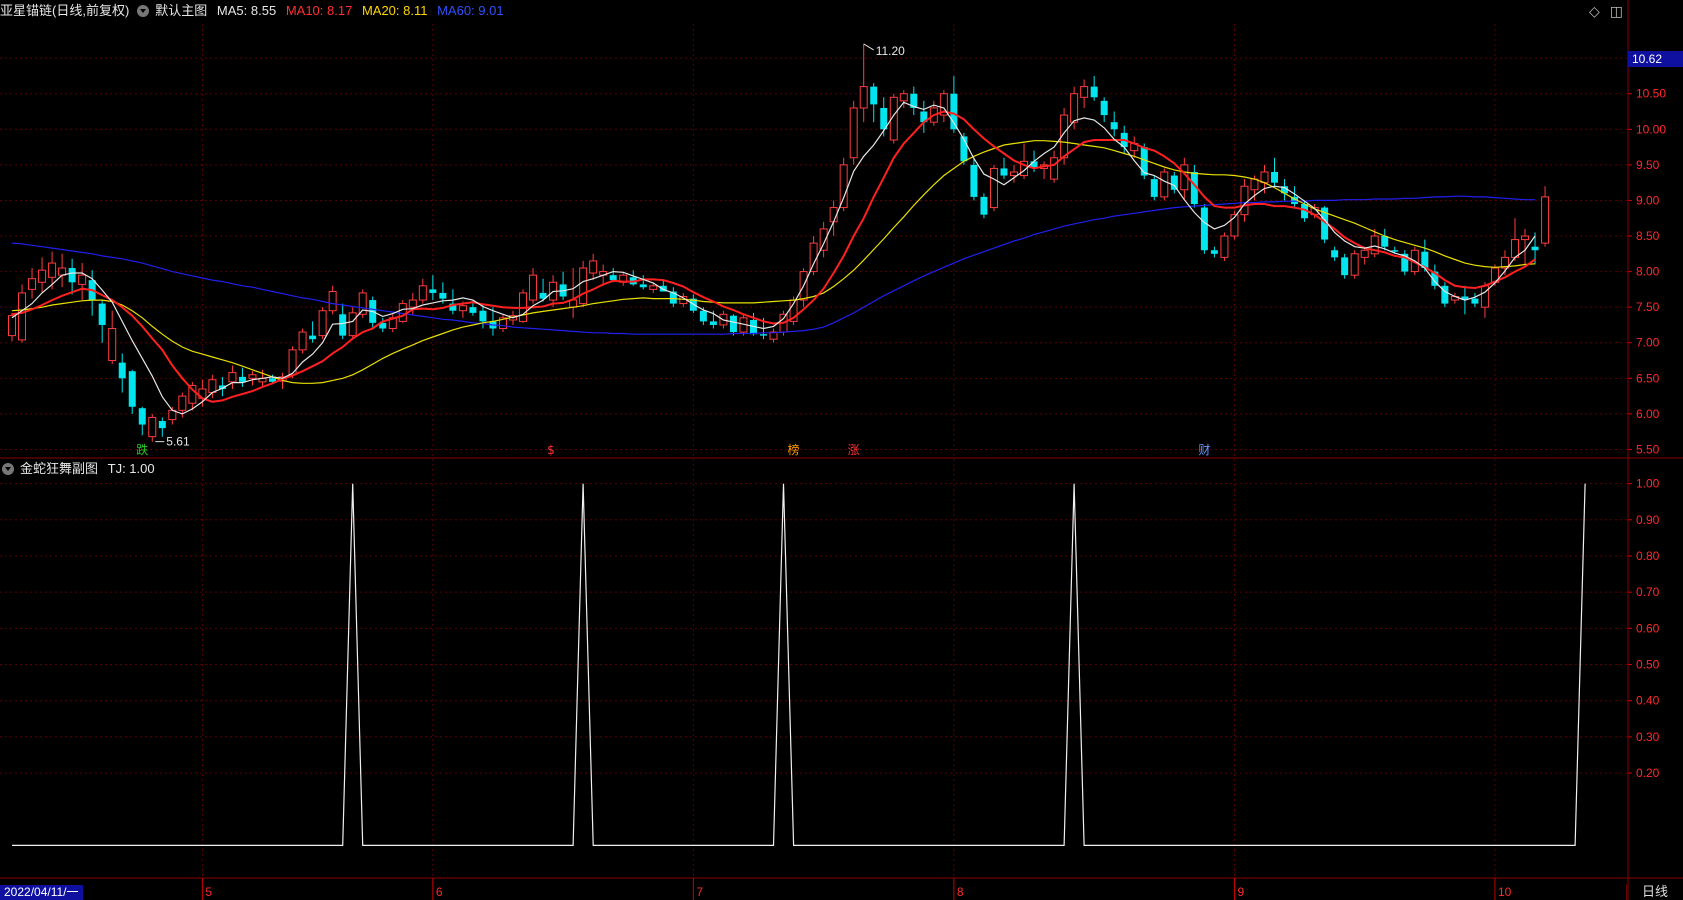 This screenshot has width=1683, height=900. I want to click on event-marker: 榜, so click(794, 449).